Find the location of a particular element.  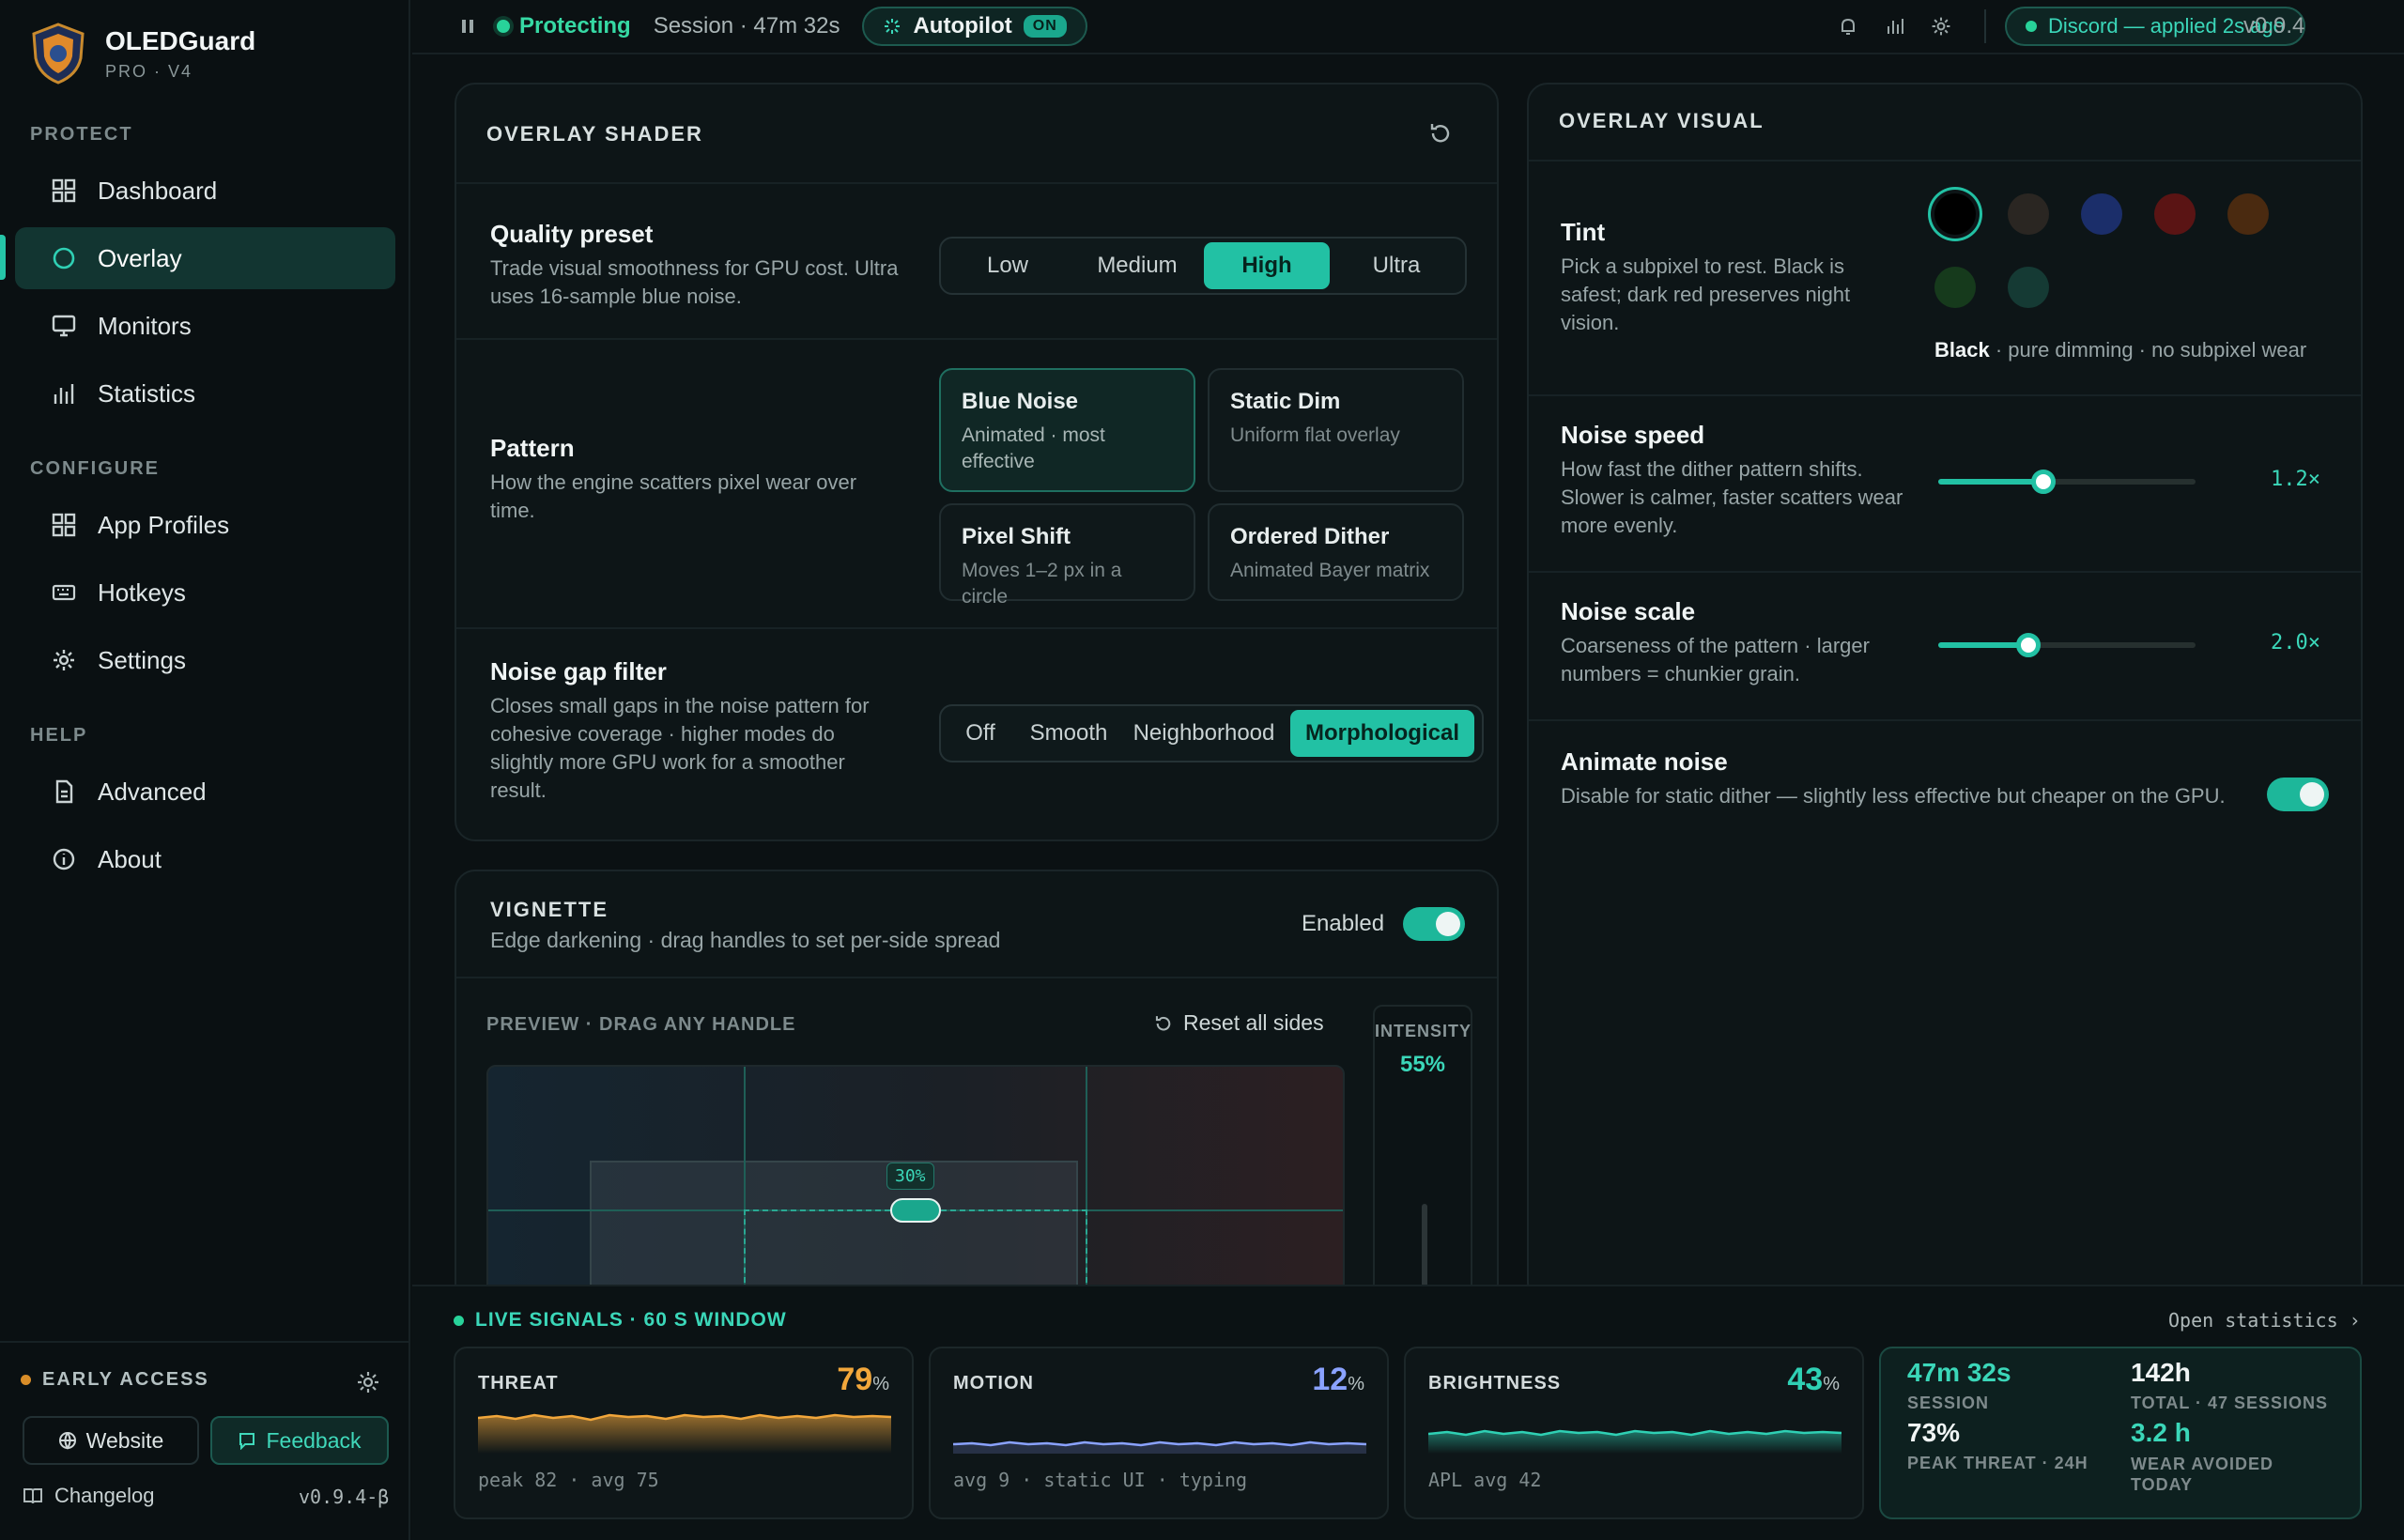

card-description: Uniform flat overlay is located at coordinates (1315, 435).